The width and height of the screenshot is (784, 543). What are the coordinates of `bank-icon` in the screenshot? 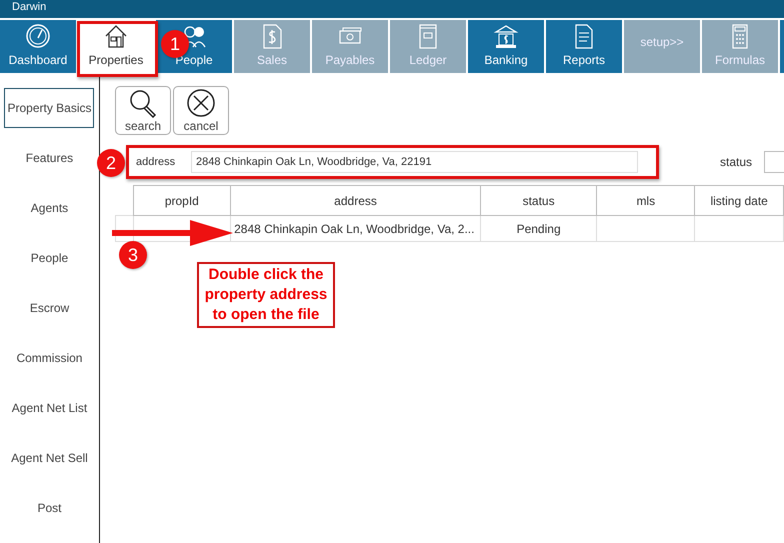 It's located at (506, 36).